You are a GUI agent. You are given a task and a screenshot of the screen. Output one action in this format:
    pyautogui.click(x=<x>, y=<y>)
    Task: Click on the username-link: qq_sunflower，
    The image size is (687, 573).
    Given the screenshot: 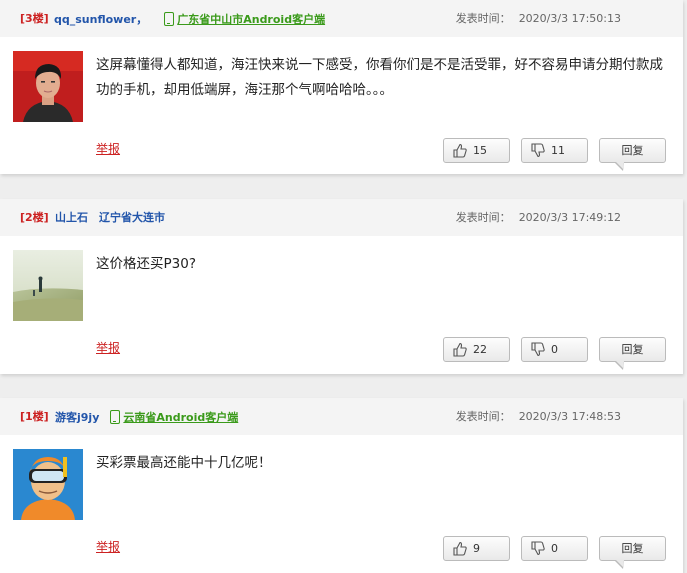 What is the action you would take?
    pyautogui.click(x=100, y=19)
    